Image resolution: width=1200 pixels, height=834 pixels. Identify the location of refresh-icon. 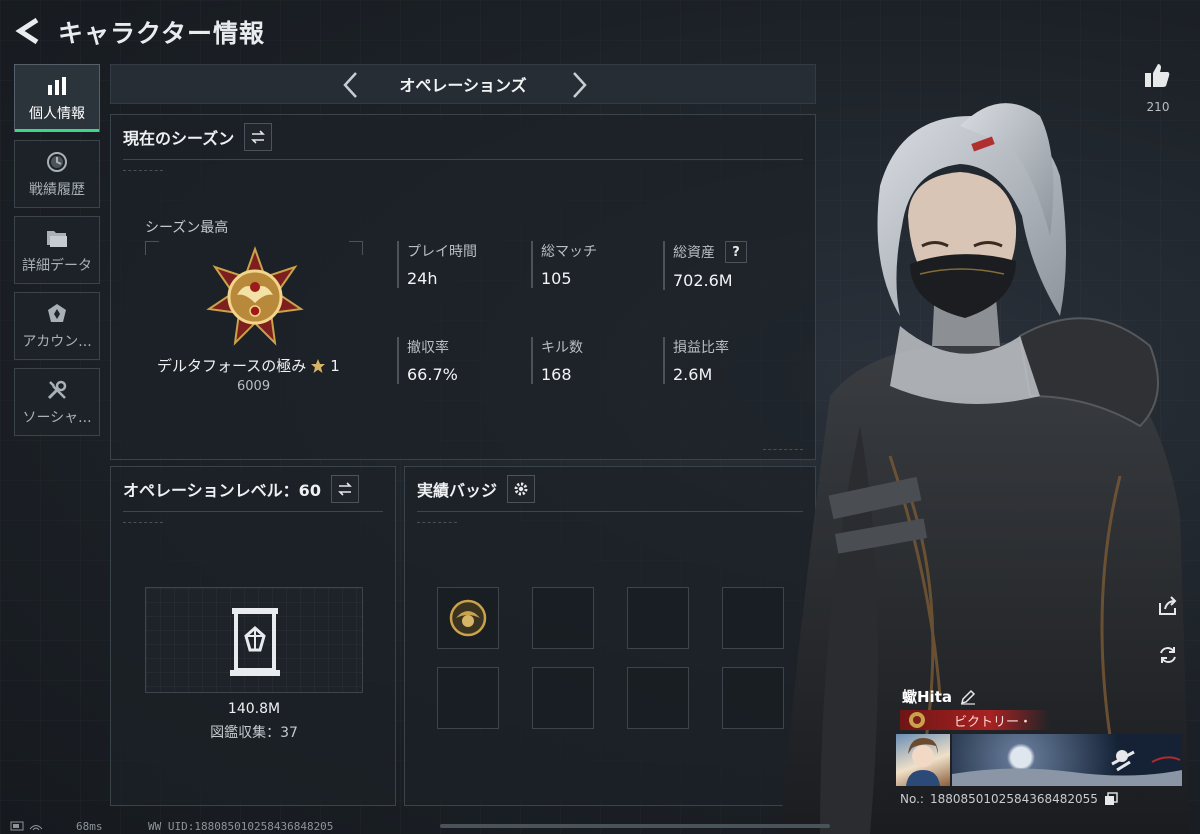
(1168, 655).